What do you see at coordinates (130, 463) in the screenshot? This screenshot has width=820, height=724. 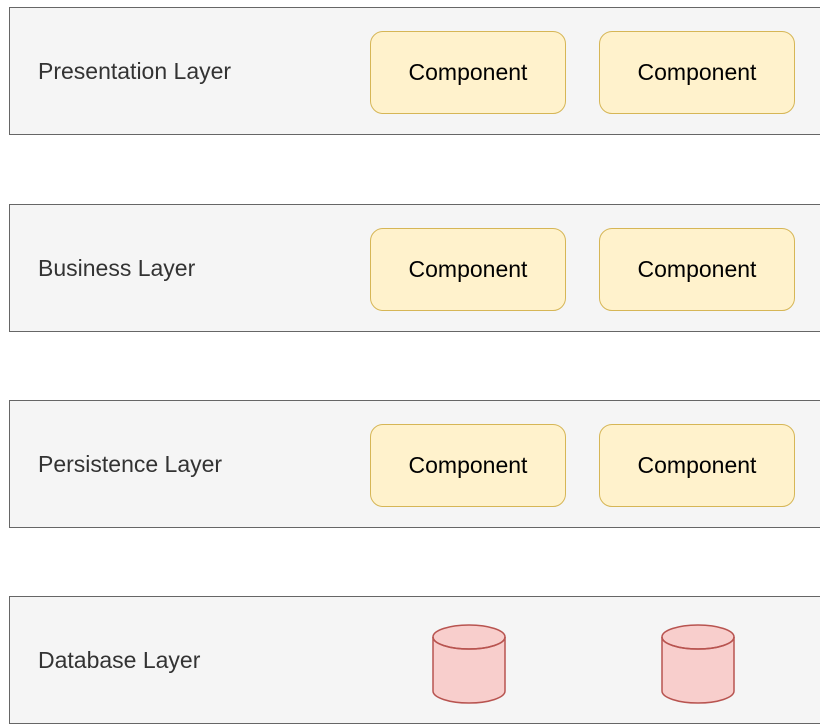 I see `persistence-layer-label: Persistence Layer` at bounding box center [130, 463].